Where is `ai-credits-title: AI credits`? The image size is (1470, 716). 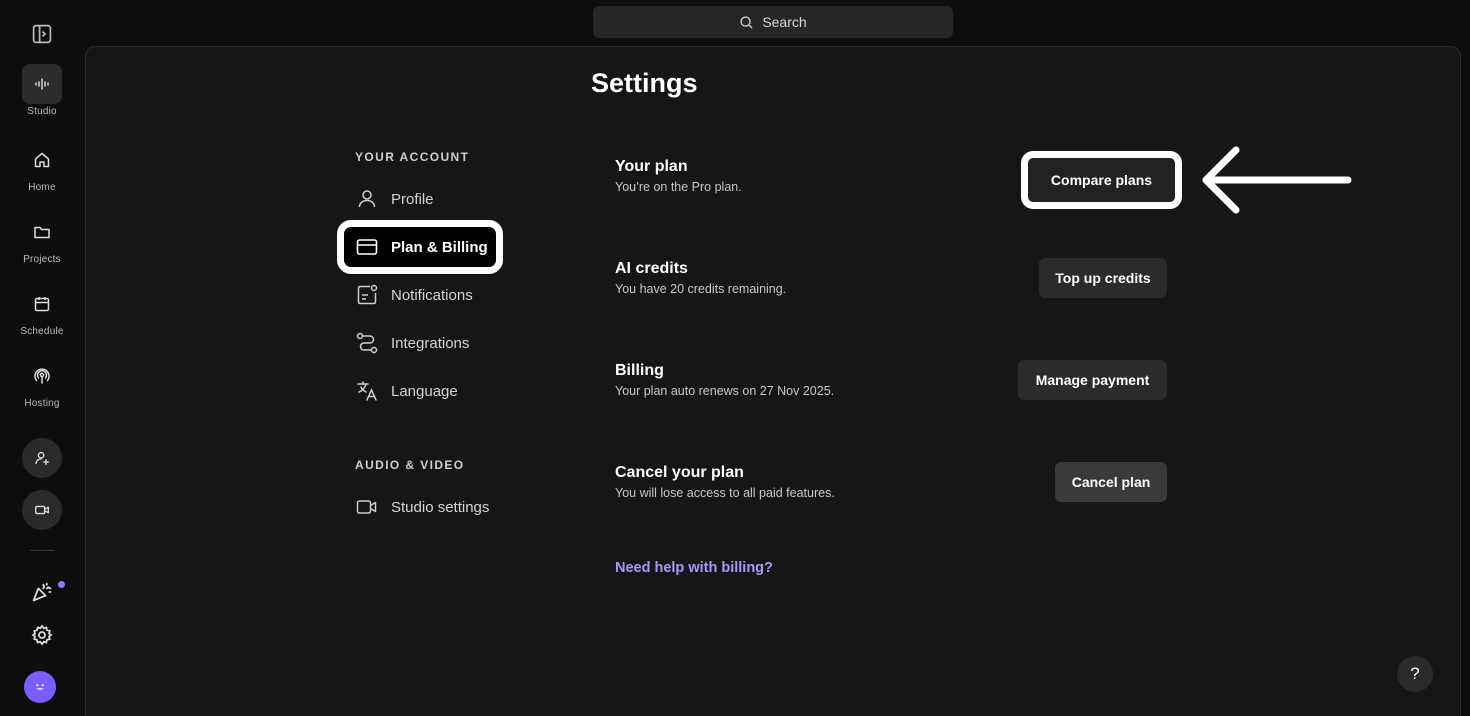
ai-credits-title: AI credits is located at coordinates (651, 268).